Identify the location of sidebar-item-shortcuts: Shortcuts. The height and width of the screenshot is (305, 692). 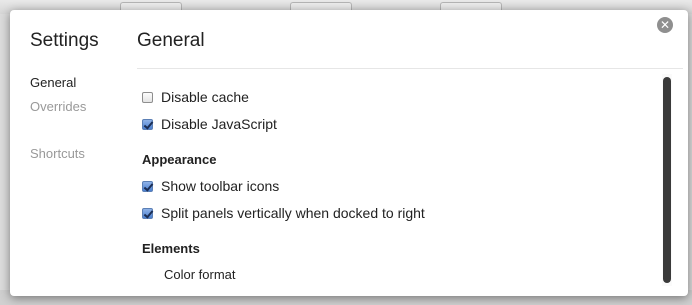
(57, 153).